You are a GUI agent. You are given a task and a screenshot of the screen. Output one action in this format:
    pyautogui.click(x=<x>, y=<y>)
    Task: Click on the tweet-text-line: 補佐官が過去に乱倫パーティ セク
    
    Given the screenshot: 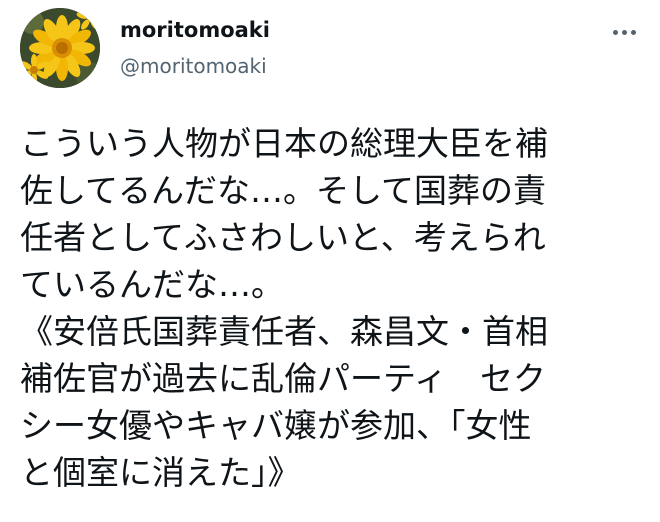 What is the action you would take?
    pyautogui.click(x=283, y=378)
    